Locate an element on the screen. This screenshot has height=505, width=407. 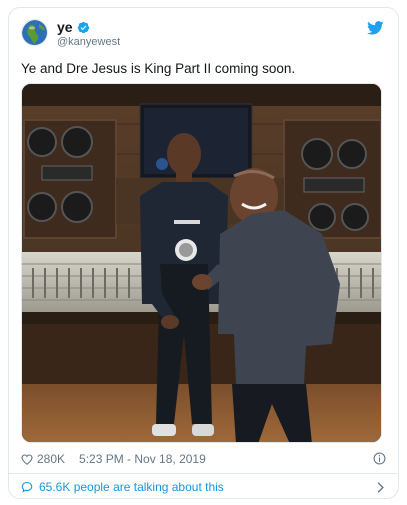
handle: @kanyewest is located at coordinates (88, 42).